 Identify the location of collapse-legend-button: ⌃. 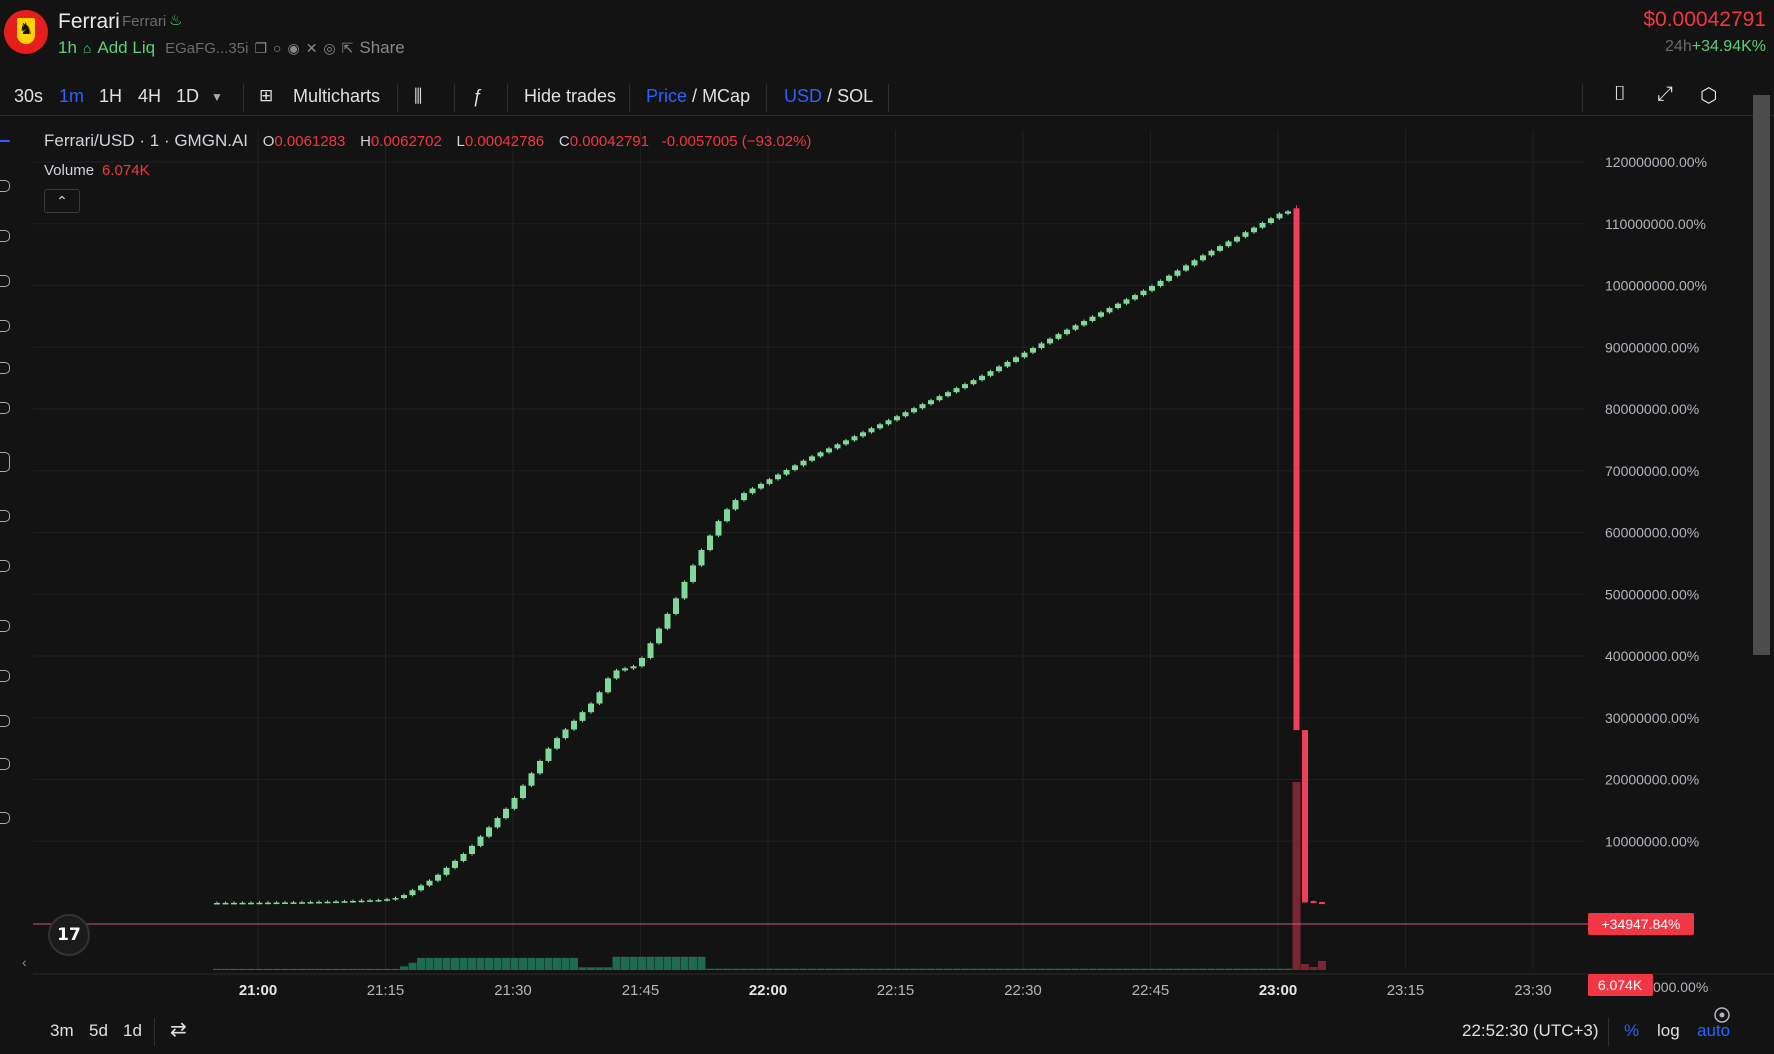
(62, 201).